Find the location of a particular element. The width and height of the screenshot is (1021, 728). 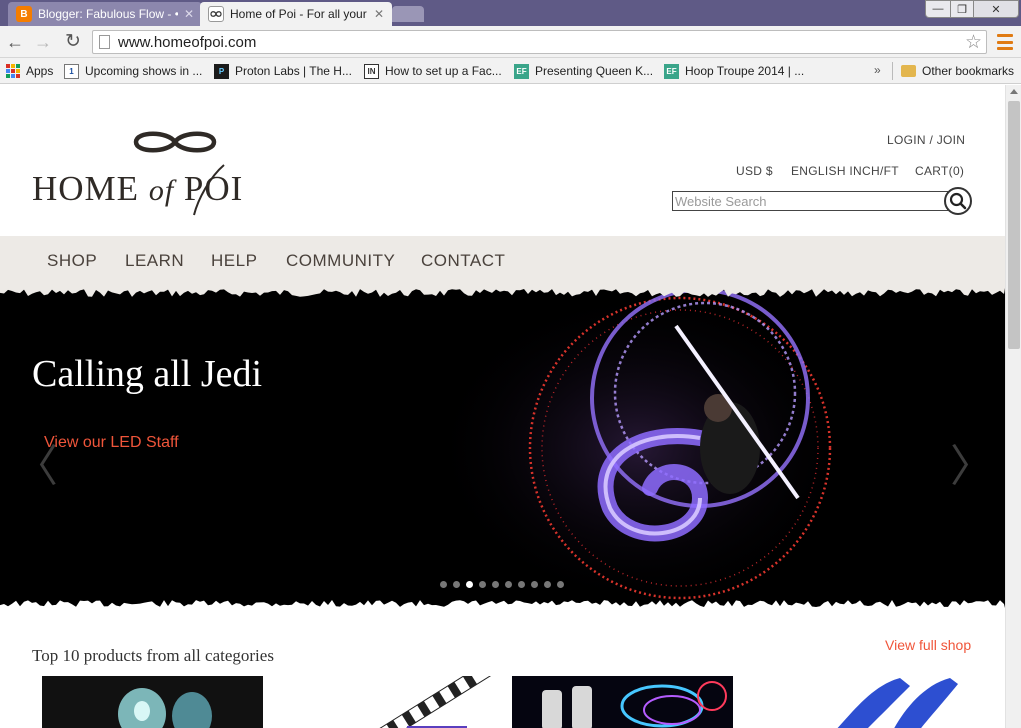

torn-edge-top is located at coordinates (502, 292).